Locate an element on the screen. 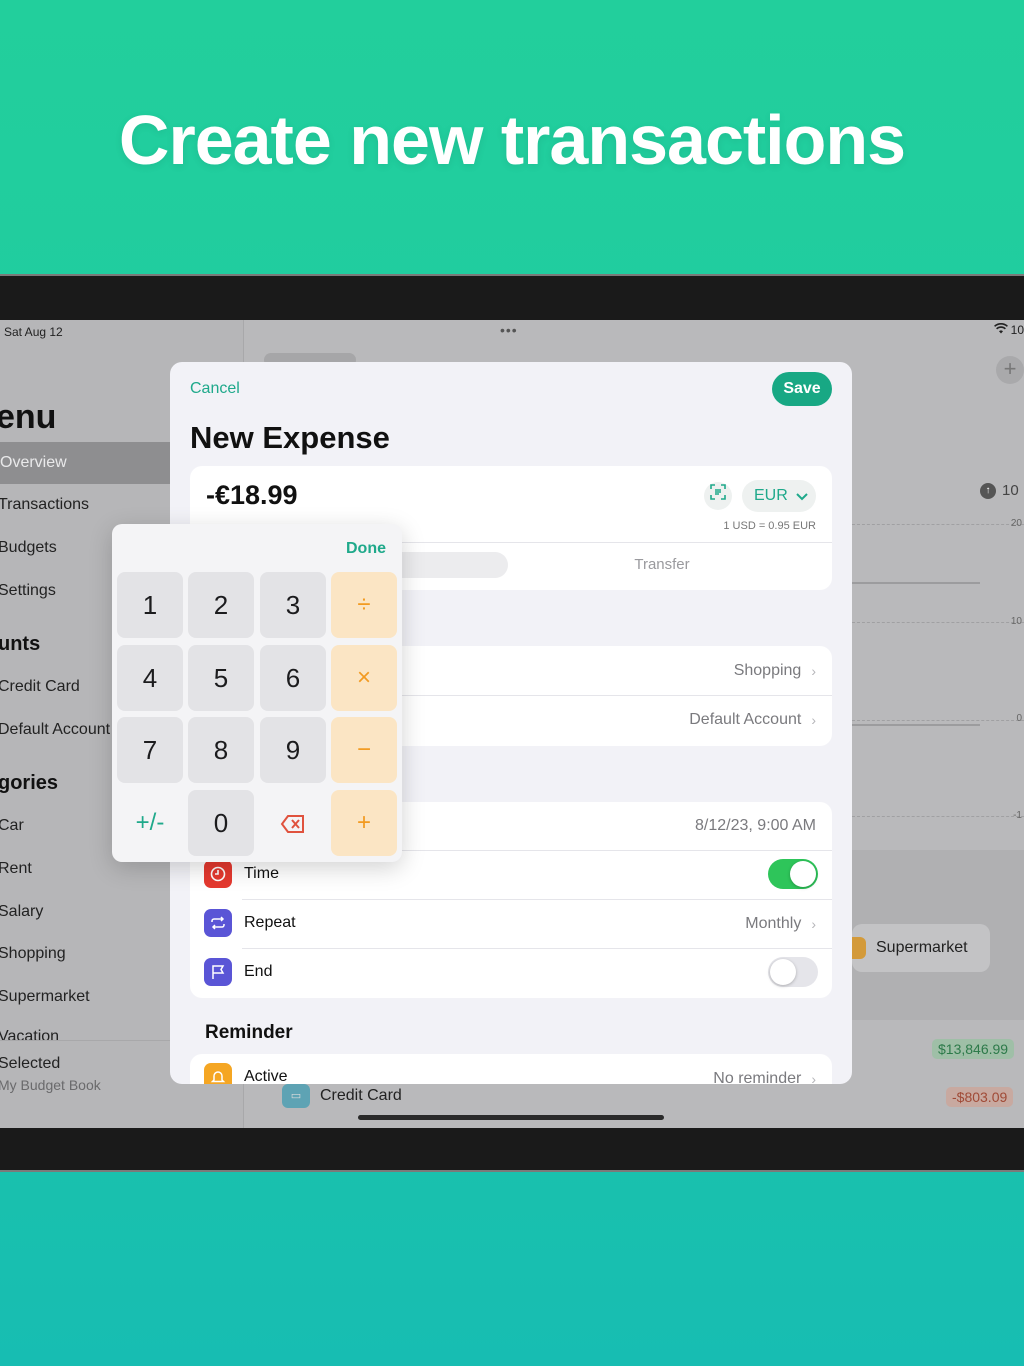  key-multiply: × is located at coordinates (364, 678).